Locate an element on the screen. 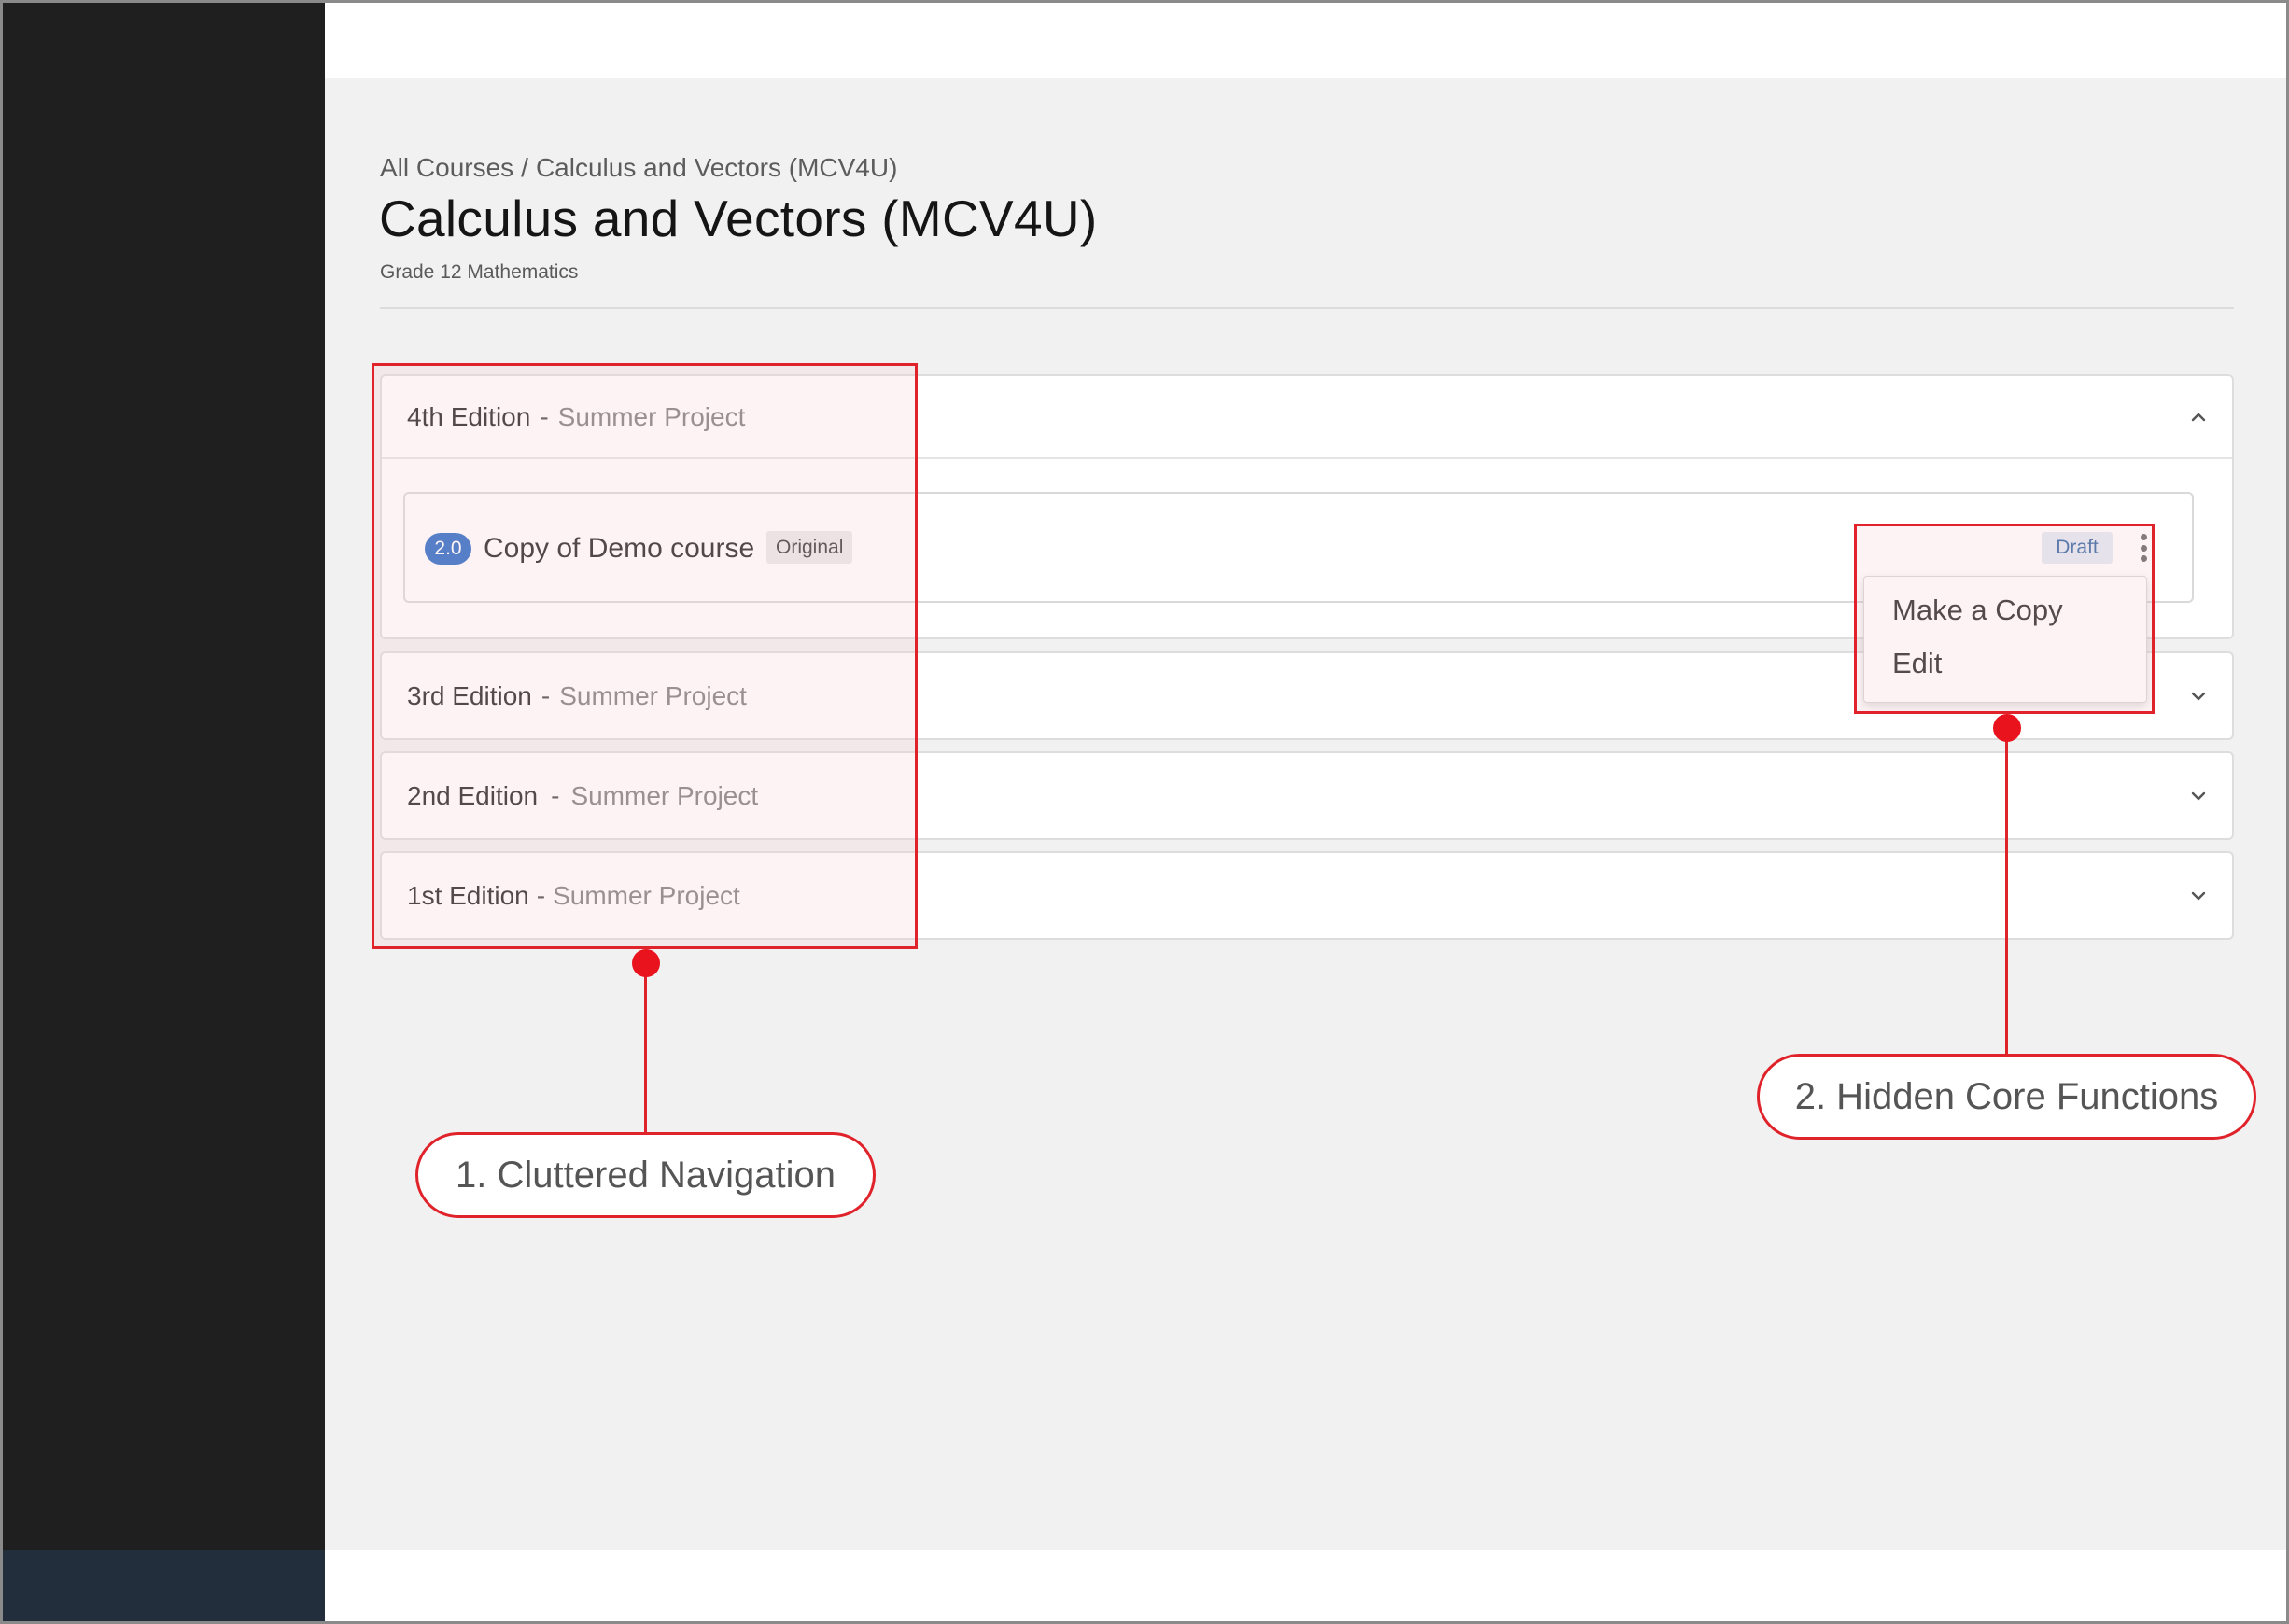  chevron-up-icon is located at coordinates (2198, 417).